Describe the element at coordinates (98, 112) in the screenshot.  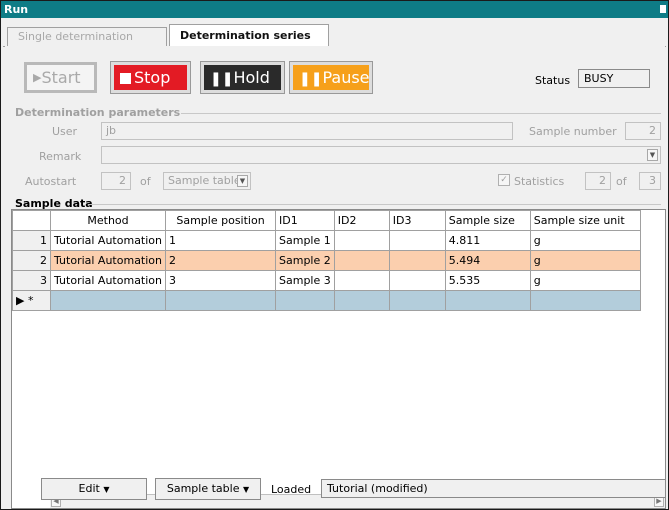
I see `determination-parameters-title: Determination parameters` at that location.